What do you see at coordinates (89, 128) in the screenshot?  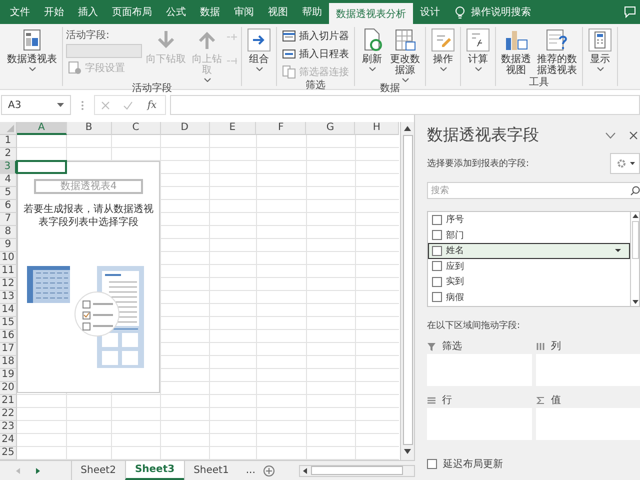 I see `column-header: B` at bounding box center [89, 128].